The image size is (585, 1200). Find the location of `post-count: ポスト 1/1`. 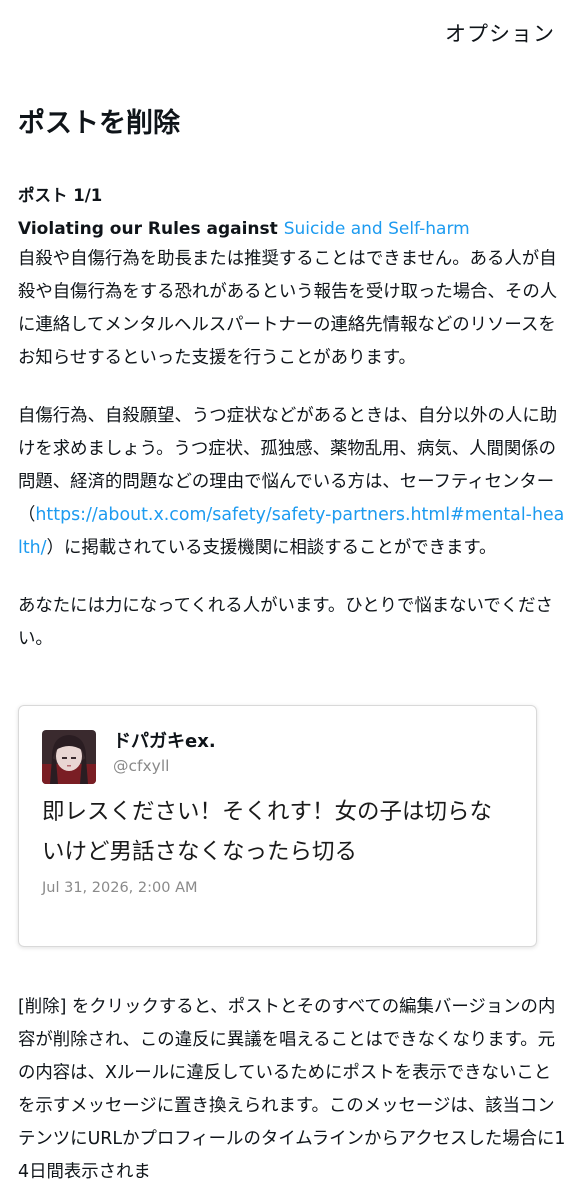

post-count: ポスト 1/1 is located at coordinates (60, 195).